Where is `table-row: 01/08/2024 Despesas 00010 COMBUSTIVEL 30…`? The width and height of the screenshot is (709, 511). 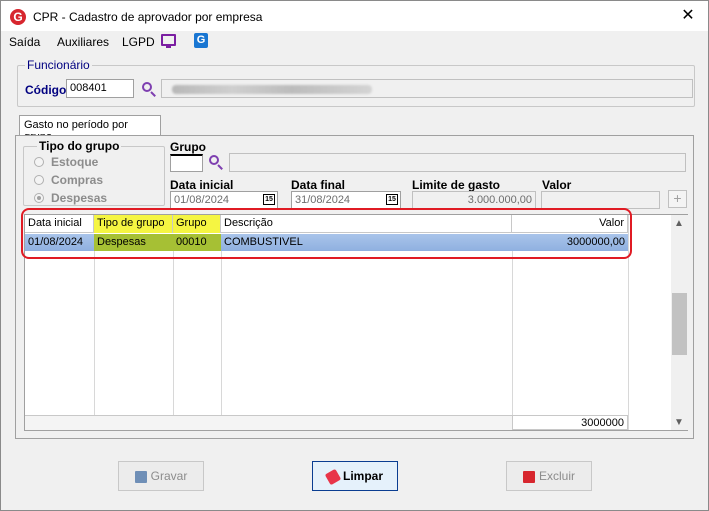 table-row: 01/08/2024 Despesas 00010 COMBUSTIVEL 30… is located at coordinates (326, 242).